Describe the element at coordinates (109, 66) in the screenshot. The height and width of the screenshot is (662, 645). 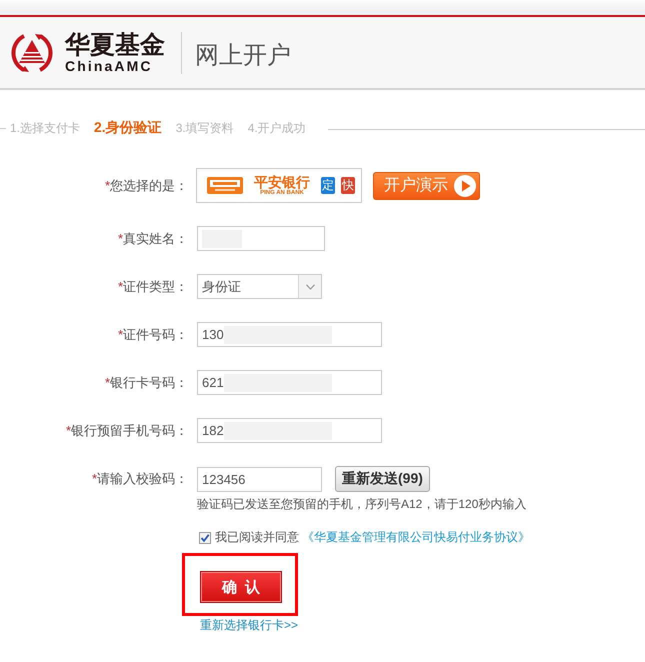
I see `brand-name-english: ChinaAMC` at that location.